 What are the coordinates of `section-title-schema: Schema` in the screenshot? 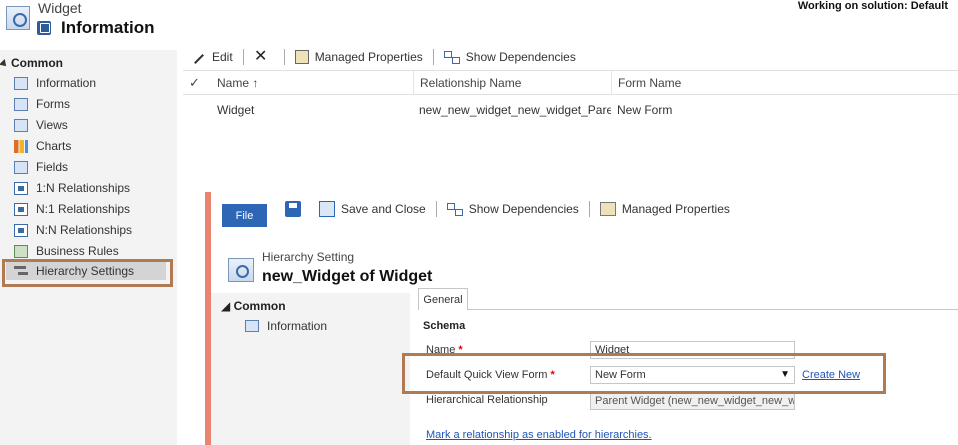 It's located at (444, 326).